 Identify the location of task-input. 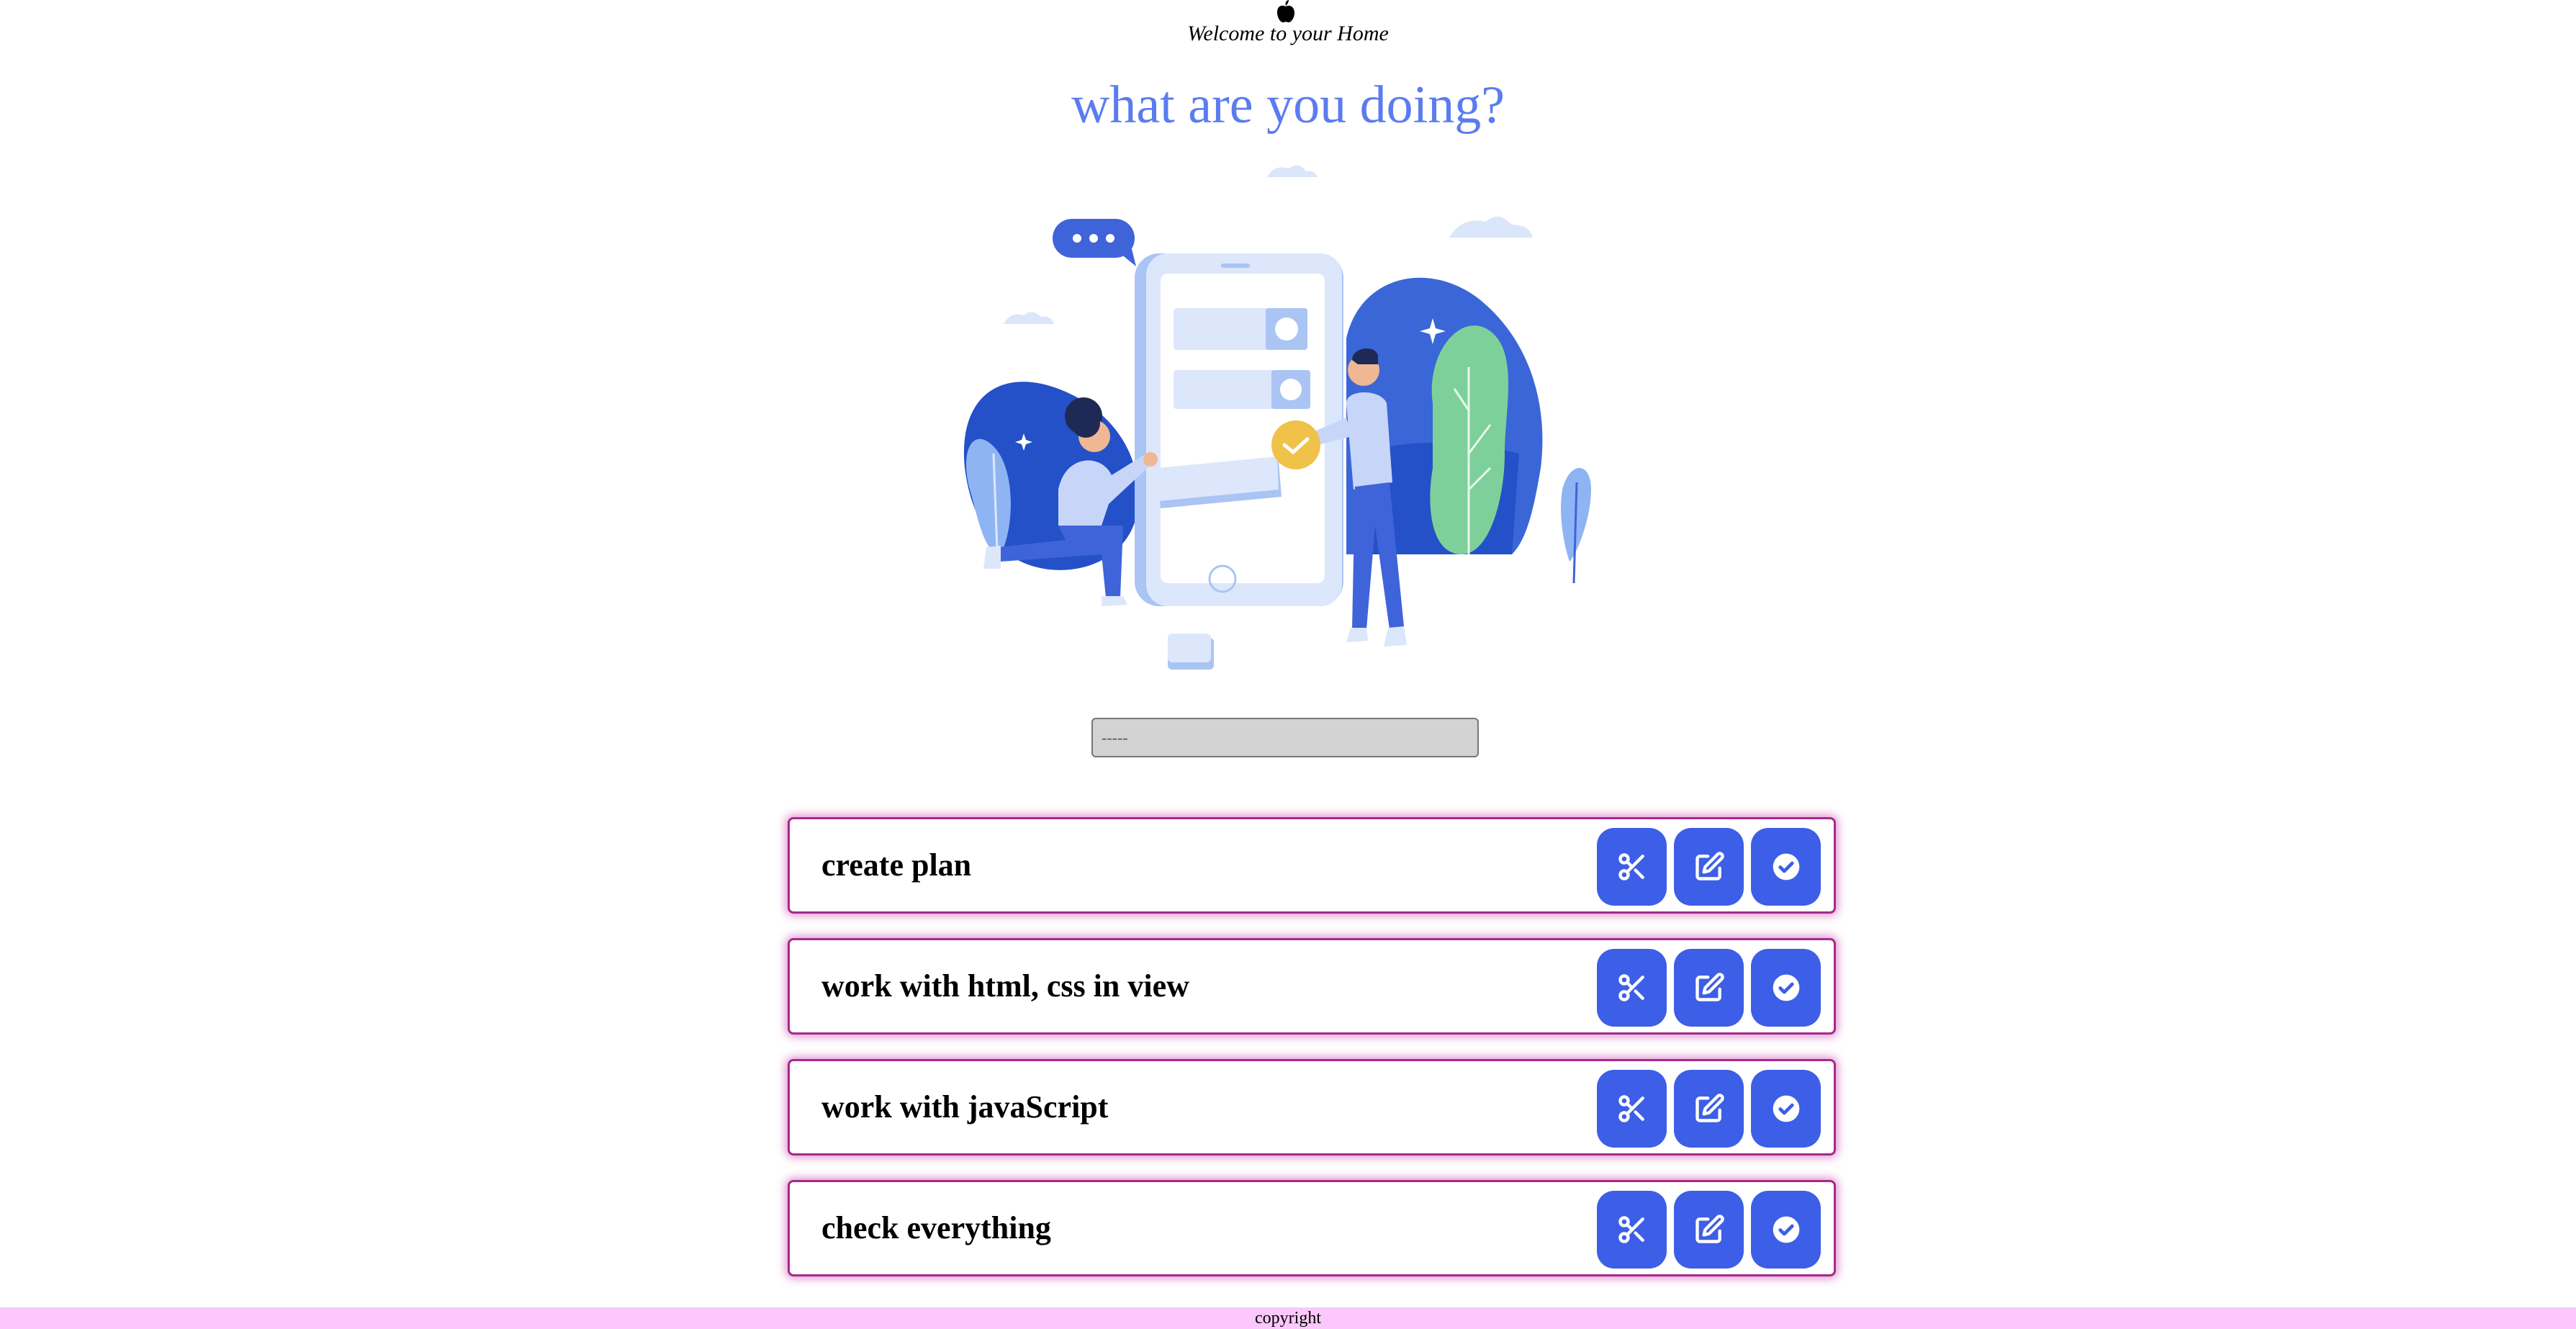
(1285, 737).